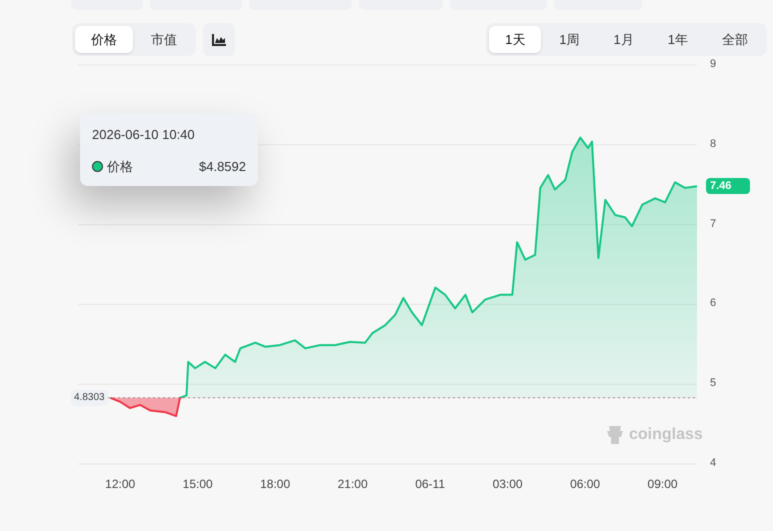 The image size is (773, 531). Describe the element at coordinates (713, 224) in the screenshot. I see `axis-label: 7` at that location.